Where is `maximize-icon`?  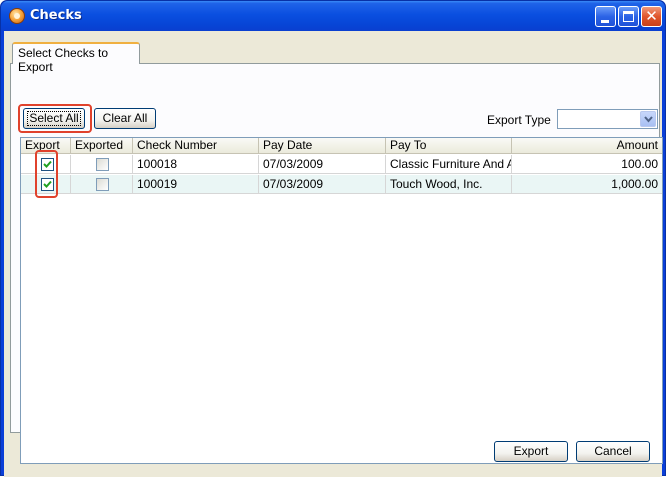 maximize-icon is located at coordinates (628, 16).